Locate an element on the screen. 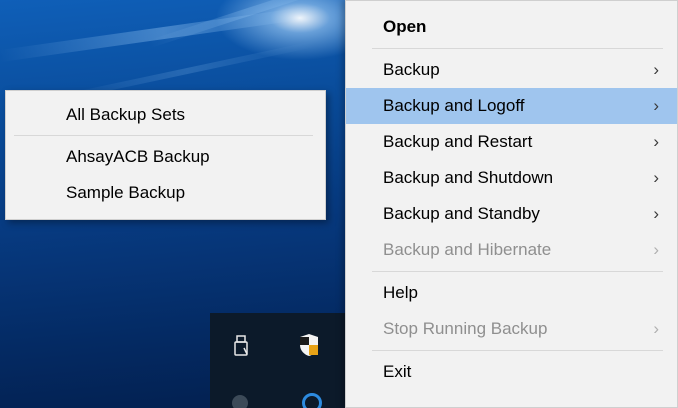  menu-item-label: Backup and Shutdown is located at coordinates (468, 177).